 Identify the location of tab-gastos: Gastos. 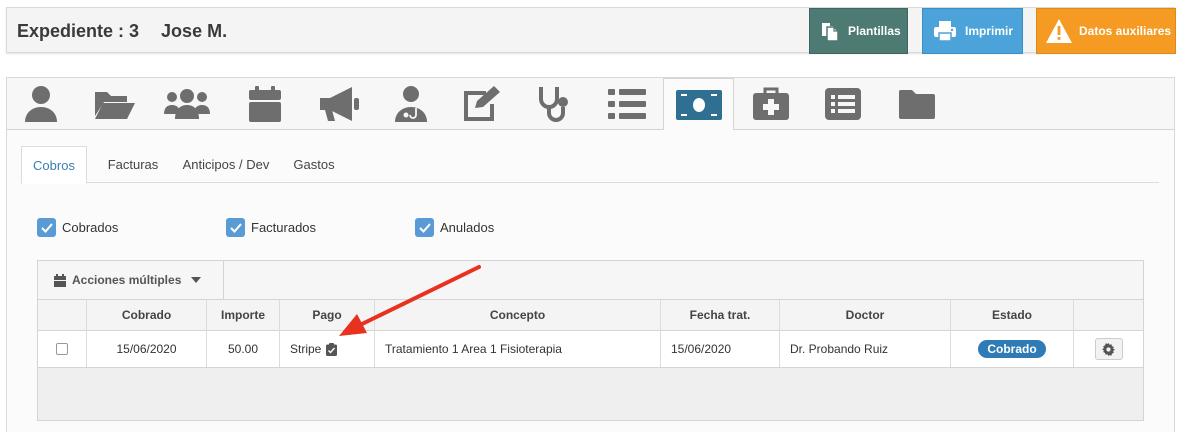
(314, 164).